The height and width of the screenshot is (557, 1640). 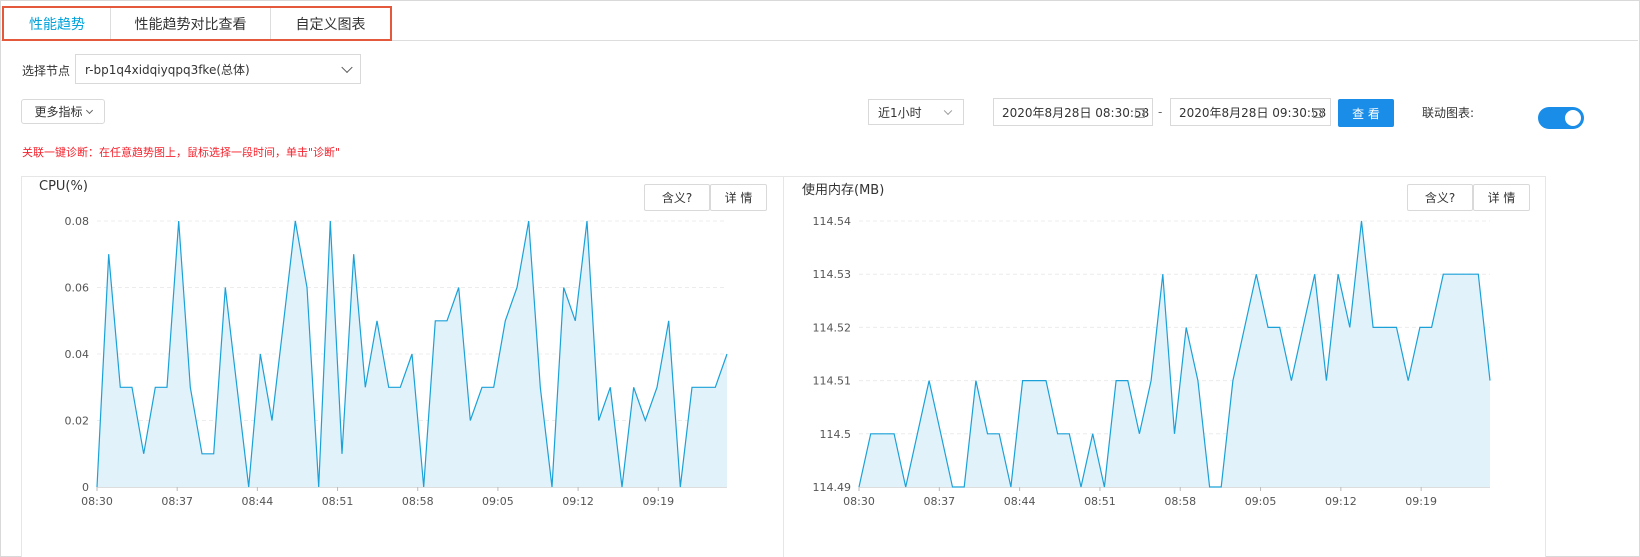 What do you see at coordinates (57, 23) in the screenshot?
I see `tab-performance-trend: 性能趋势` at bounding box center [57, 23].